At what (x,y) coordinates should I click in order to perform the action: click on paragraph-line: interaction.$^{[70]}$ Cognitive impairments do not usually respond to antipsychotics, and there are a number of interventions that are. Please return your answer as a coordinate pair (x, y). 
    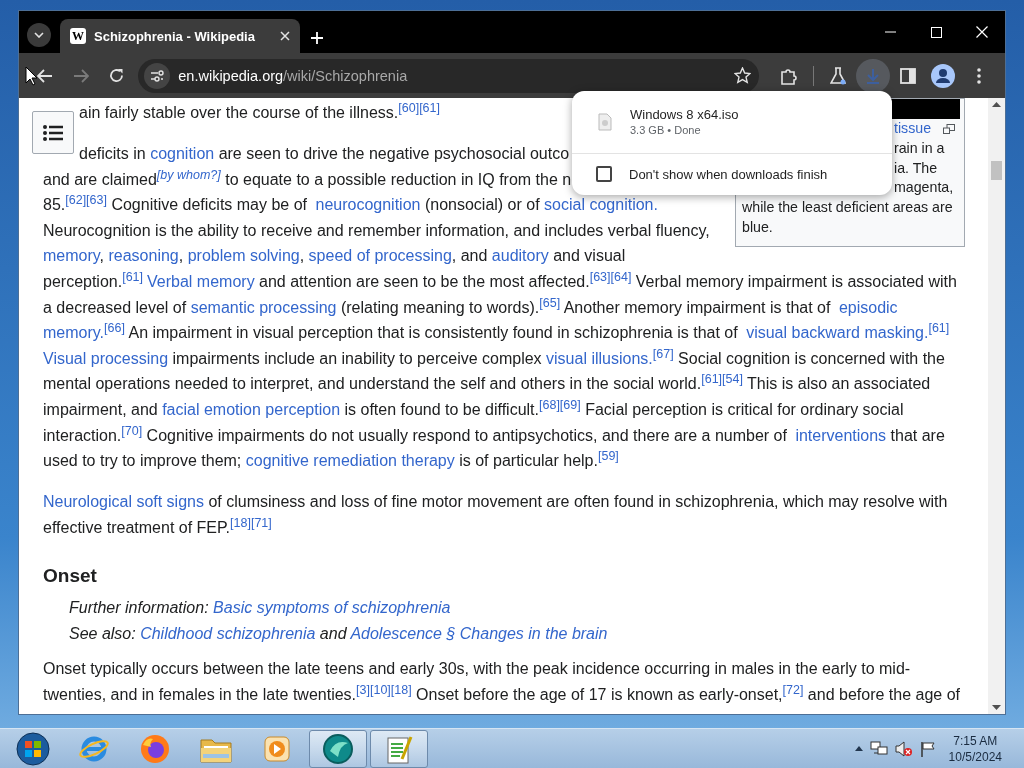
    Looking at the image, I should click on (494, 434).